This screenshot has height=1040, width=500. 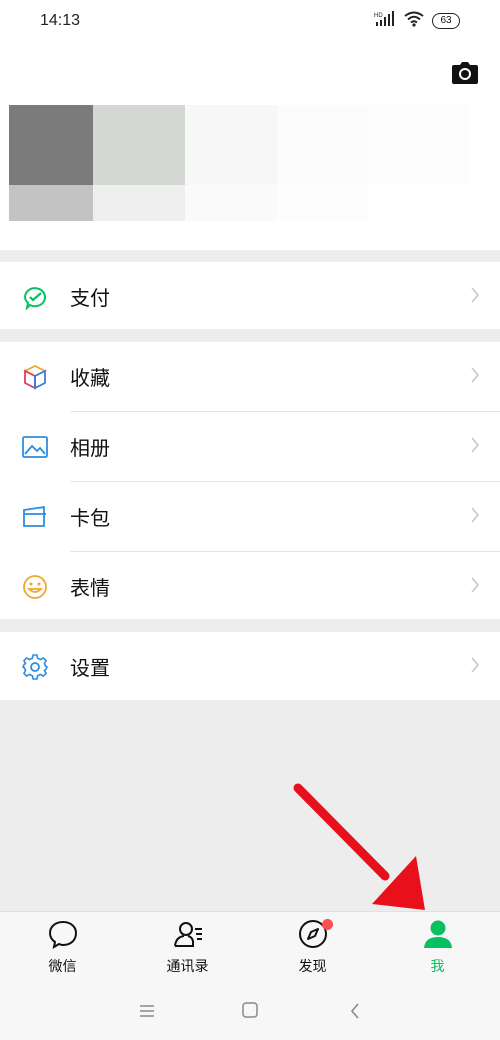 I want to click on menu-item-album: 相册, so click(x=250, y=446).